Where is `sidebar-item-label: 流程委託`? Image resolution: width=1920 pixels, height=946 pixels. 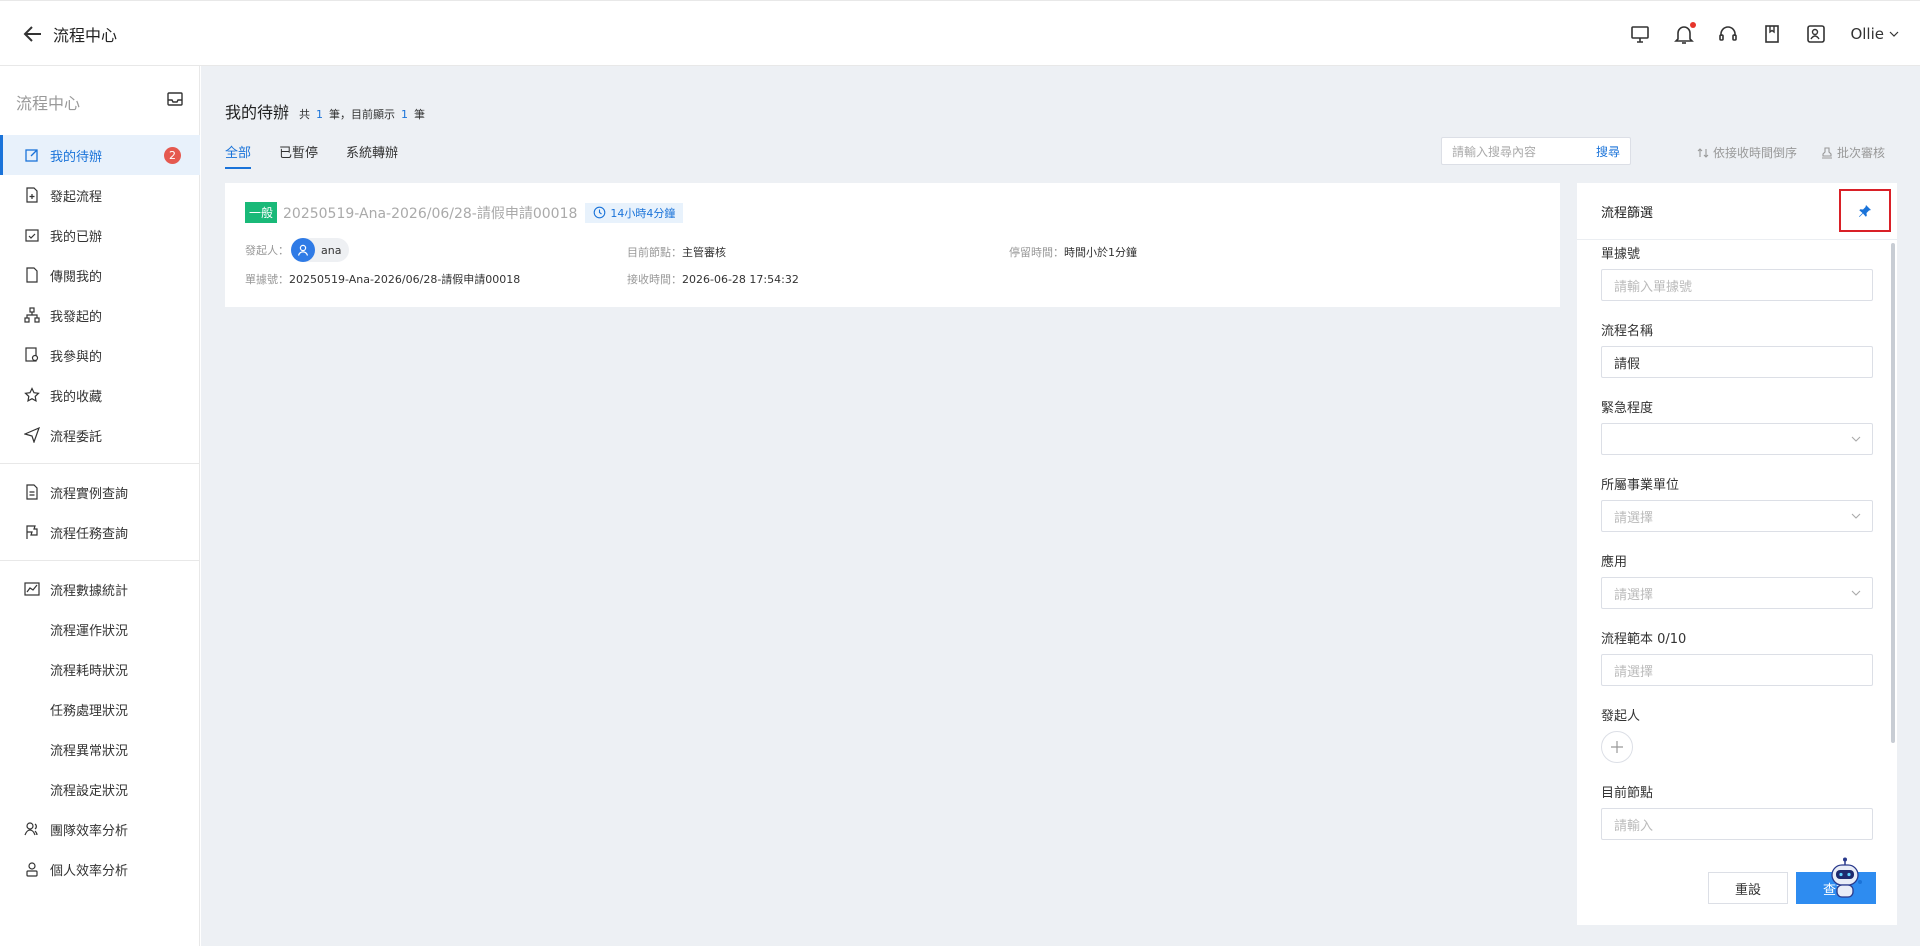 sidebar-item-label: 流程委託 is located at coordinates (76, 437).